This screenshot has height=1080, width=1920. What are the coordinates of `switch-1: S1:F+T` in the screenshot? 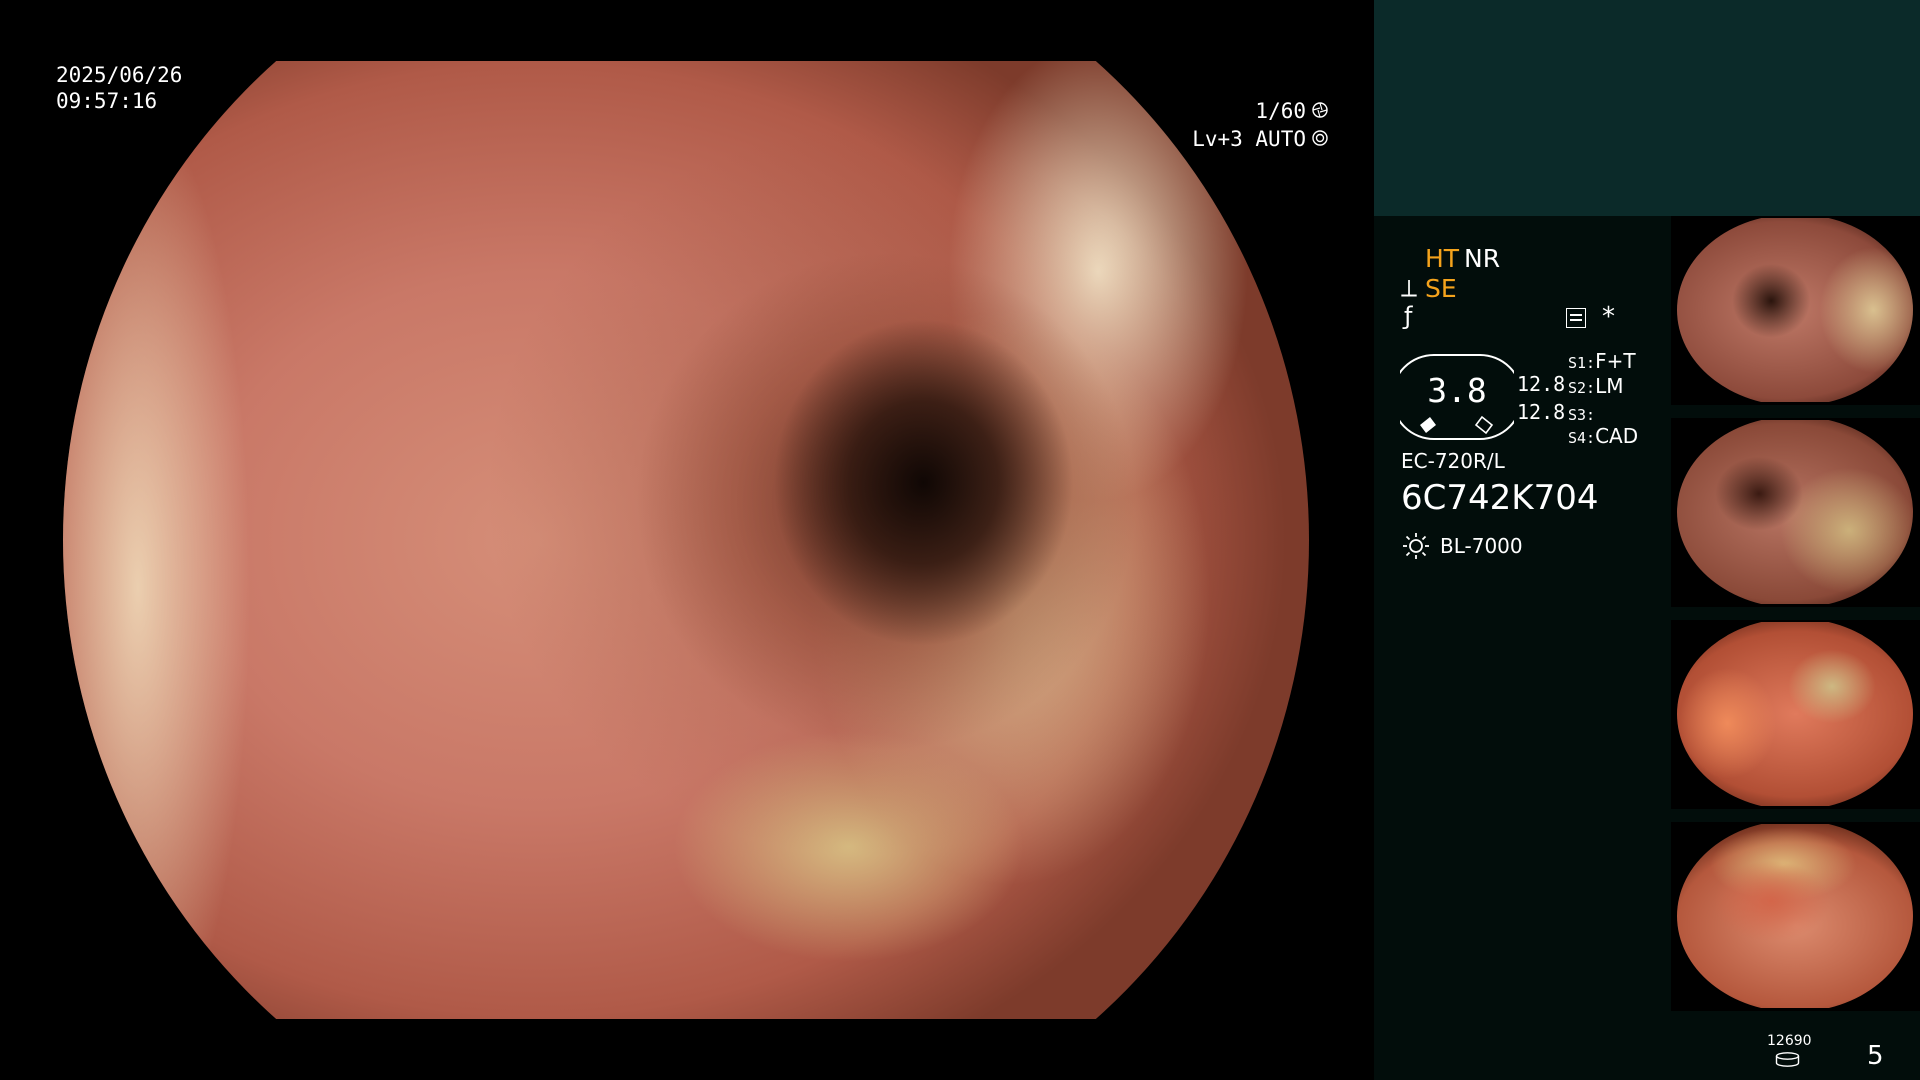 It's located at (1602, 361).